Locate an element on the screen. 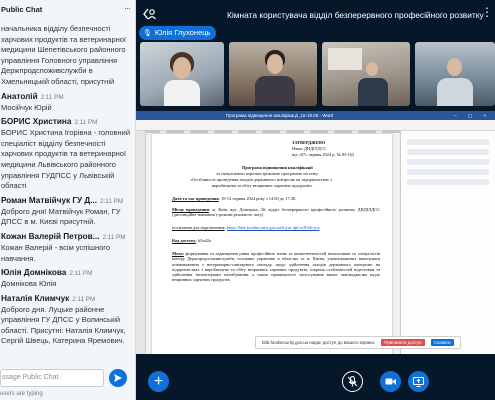 The width and height of the screenshot is (495, 400). doc-program-title: Програма підвищення кваліфікації is located at coordinates (277, 167).